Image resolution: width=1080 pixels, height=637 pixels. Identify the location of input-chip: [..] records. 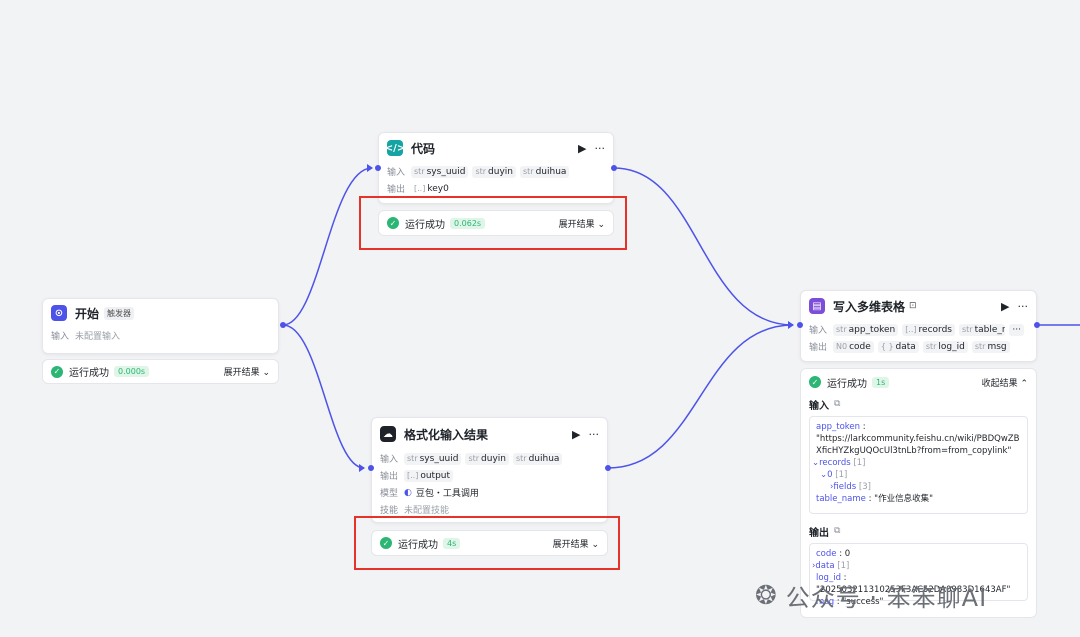
(928, 329).